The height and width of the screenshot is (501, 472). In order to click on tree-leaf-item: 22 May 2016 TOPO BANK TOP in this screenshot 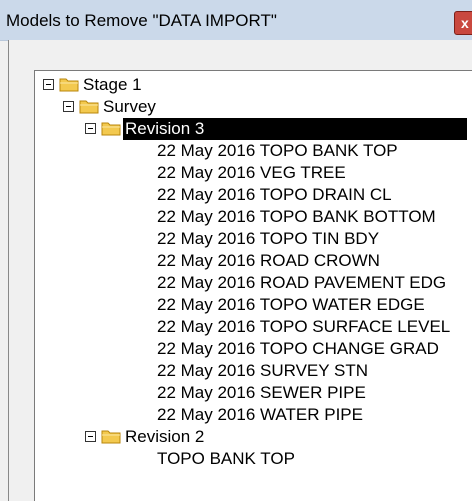, I will do `click(277, 151)`.